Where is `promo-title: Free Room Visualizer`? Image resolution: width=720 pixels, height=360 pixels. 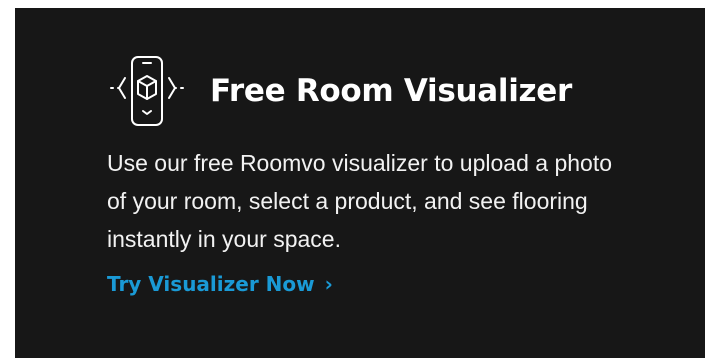 promo-title: Free Room Visualizer is located at coordinates (391, 91).